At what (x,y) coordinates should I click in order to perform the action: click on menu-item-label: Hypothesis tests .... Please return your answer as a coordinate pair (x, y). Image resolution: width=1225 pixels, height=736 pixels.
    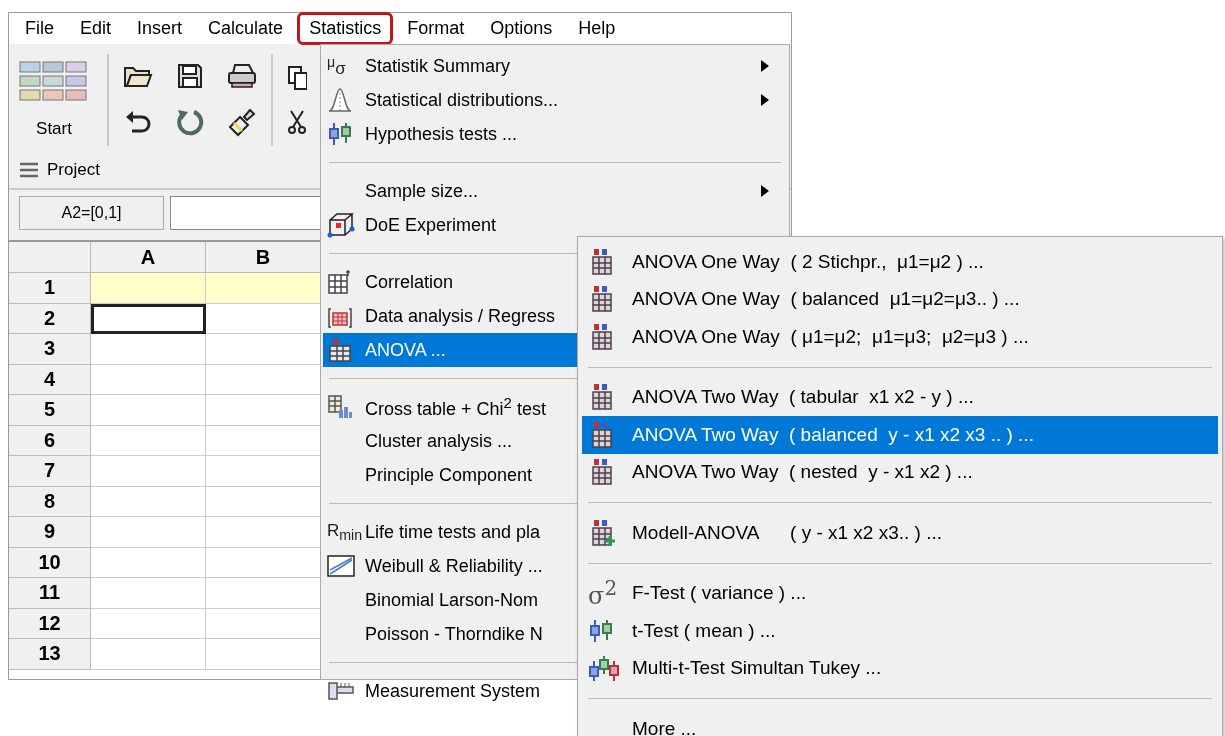
    Looking at the image, I should click on (441, 134).